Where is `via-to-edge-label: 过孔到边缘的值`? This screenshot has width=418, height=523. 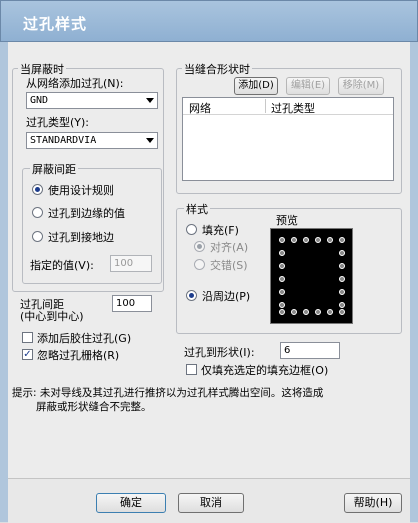 via-to-edge-label: 过孔到边缘的值 is located at coordinates (86, 213).